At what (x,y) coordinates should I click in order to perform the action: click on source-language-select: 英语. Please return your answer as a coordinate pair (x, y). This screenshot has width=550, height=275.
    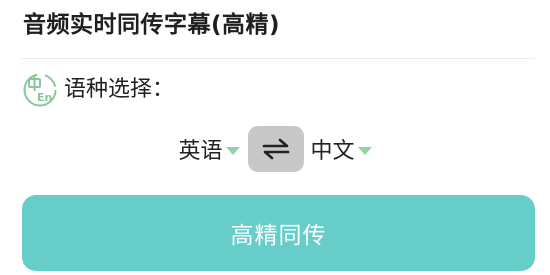
    Looking at the image, I should click on (209, 149).